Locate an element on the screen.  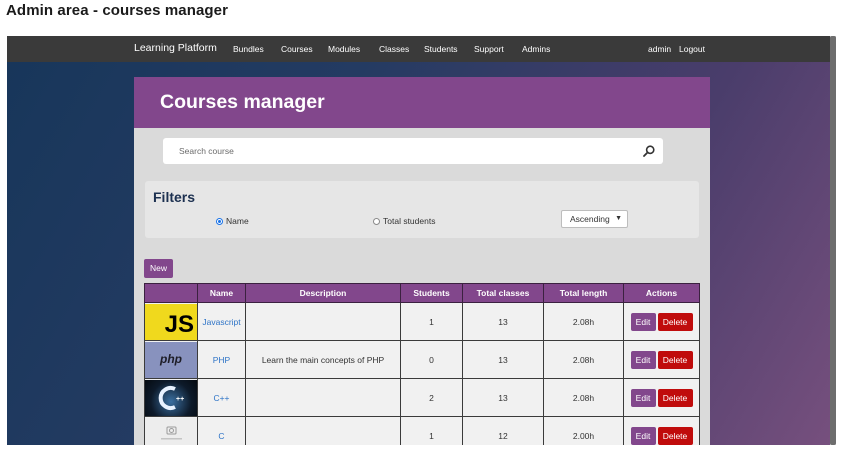
vertical-scrollbar is located at coordinates (833, 240).